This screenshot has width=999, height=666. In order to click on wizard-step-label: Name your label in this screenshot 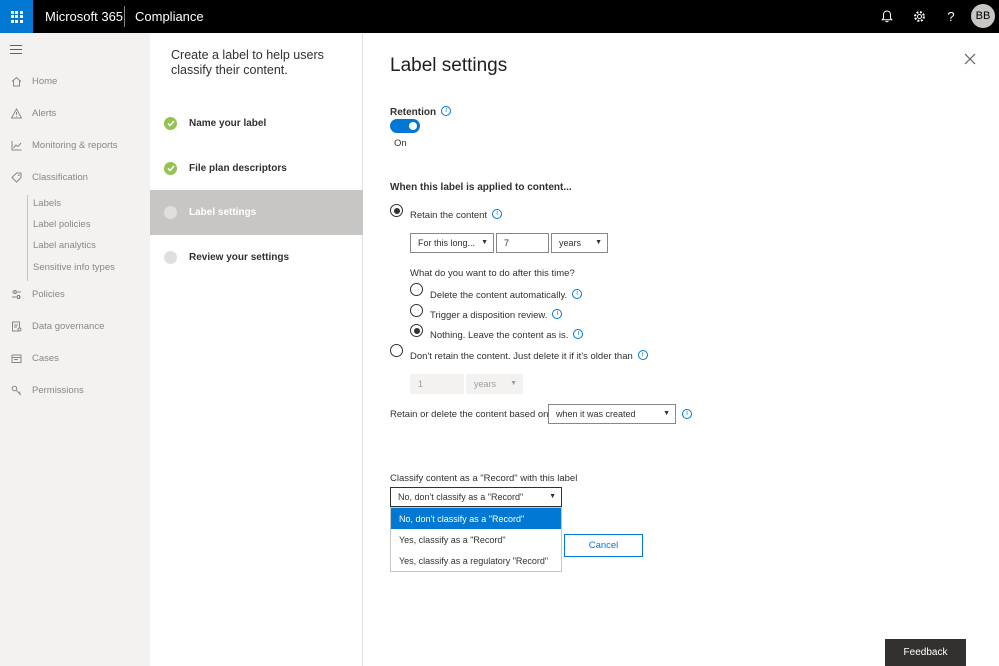, I will do `click(228, 123)`.